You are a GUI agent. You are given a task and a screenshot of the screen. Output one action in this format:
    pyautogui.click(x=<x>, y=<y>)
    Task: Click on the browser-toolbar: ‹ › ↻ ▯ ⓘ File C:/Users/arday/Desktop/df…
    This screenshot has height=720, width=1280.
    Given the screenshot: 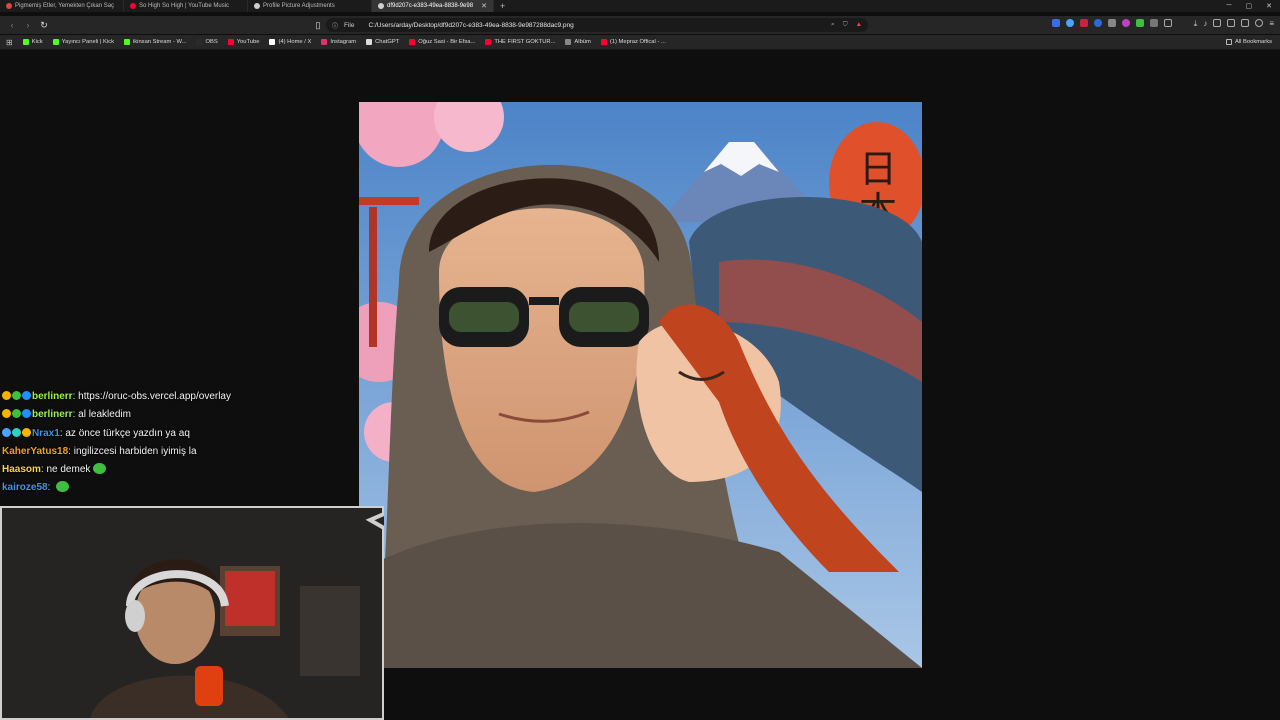 What is the action you would take?
    pyautogui.click(x=640, y=25)
    